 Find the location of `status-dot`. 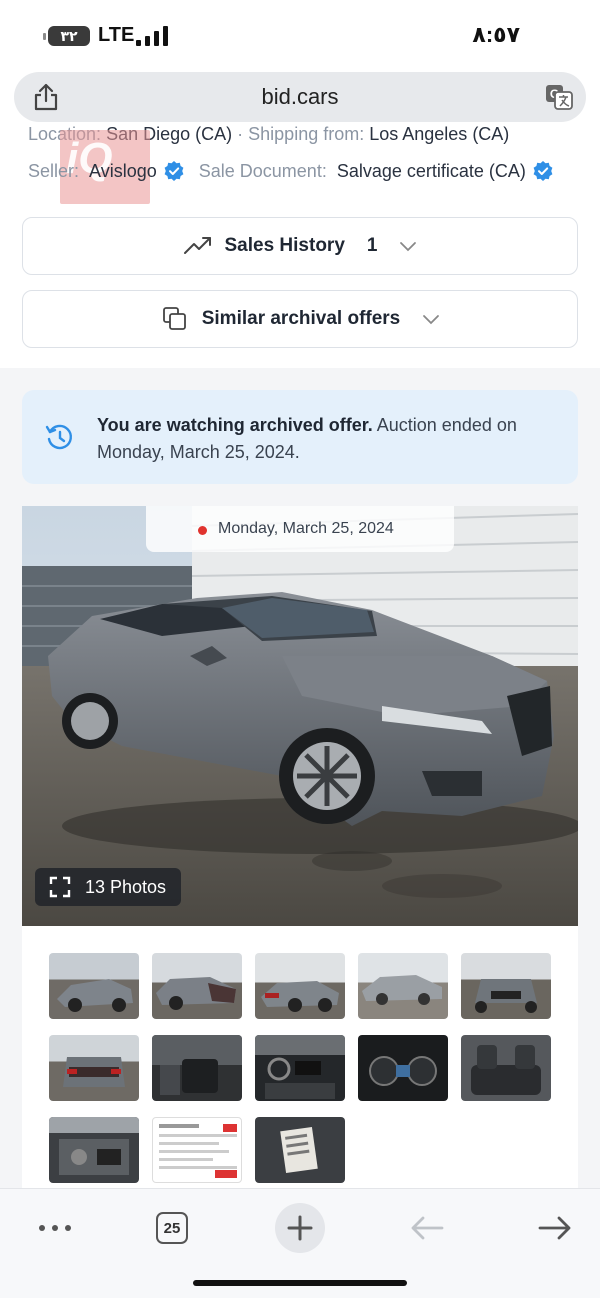

status-dot is located at coordinates (202, 530).